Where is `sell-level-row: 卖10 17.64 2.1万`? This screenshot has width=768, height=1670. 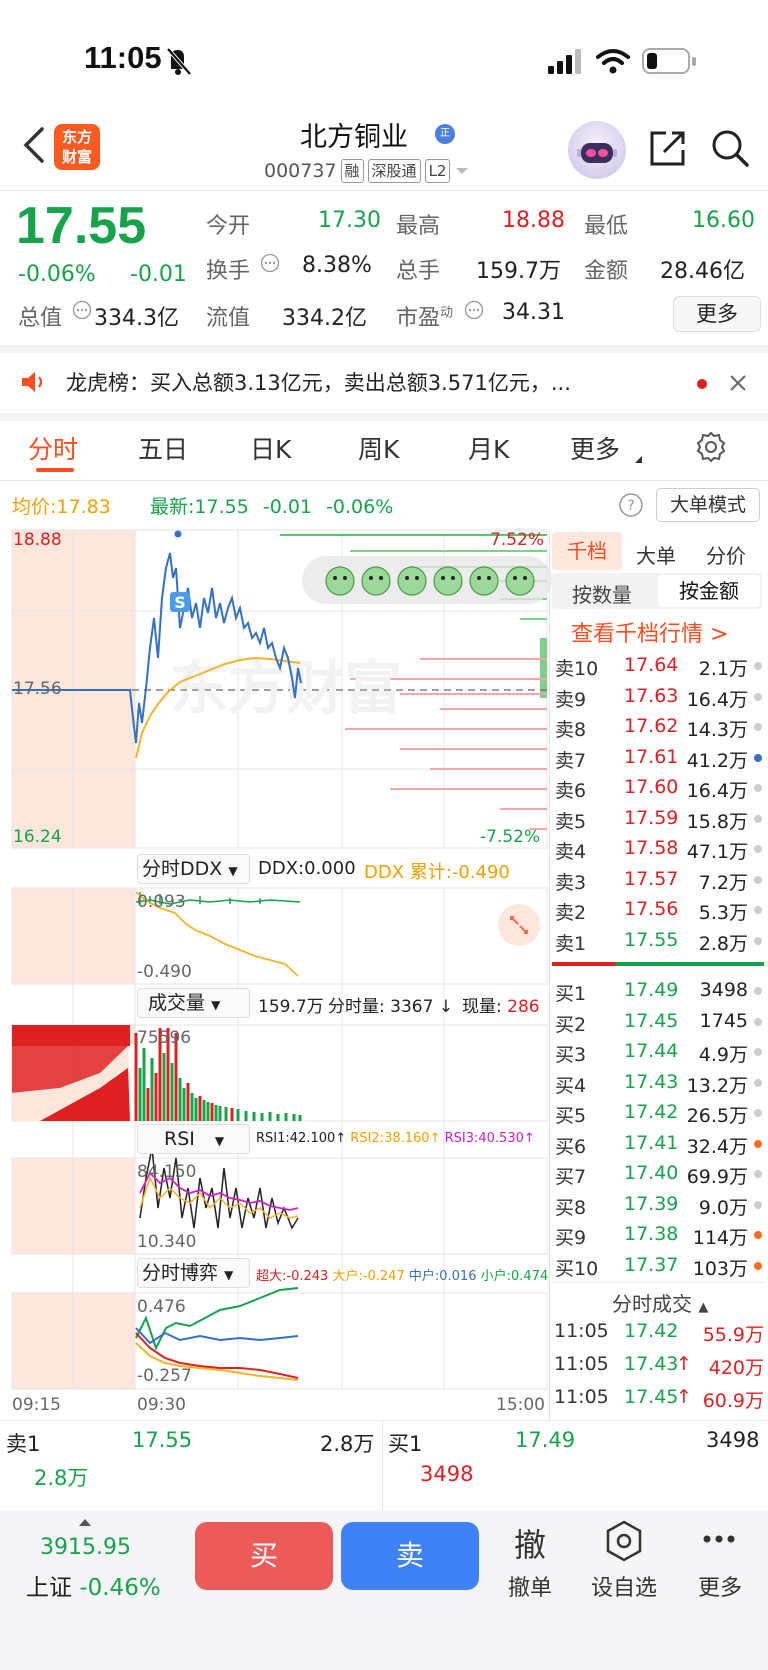
sell-level-row: 卖10 17.64 2.1万 is located at coordinates (659, 665).